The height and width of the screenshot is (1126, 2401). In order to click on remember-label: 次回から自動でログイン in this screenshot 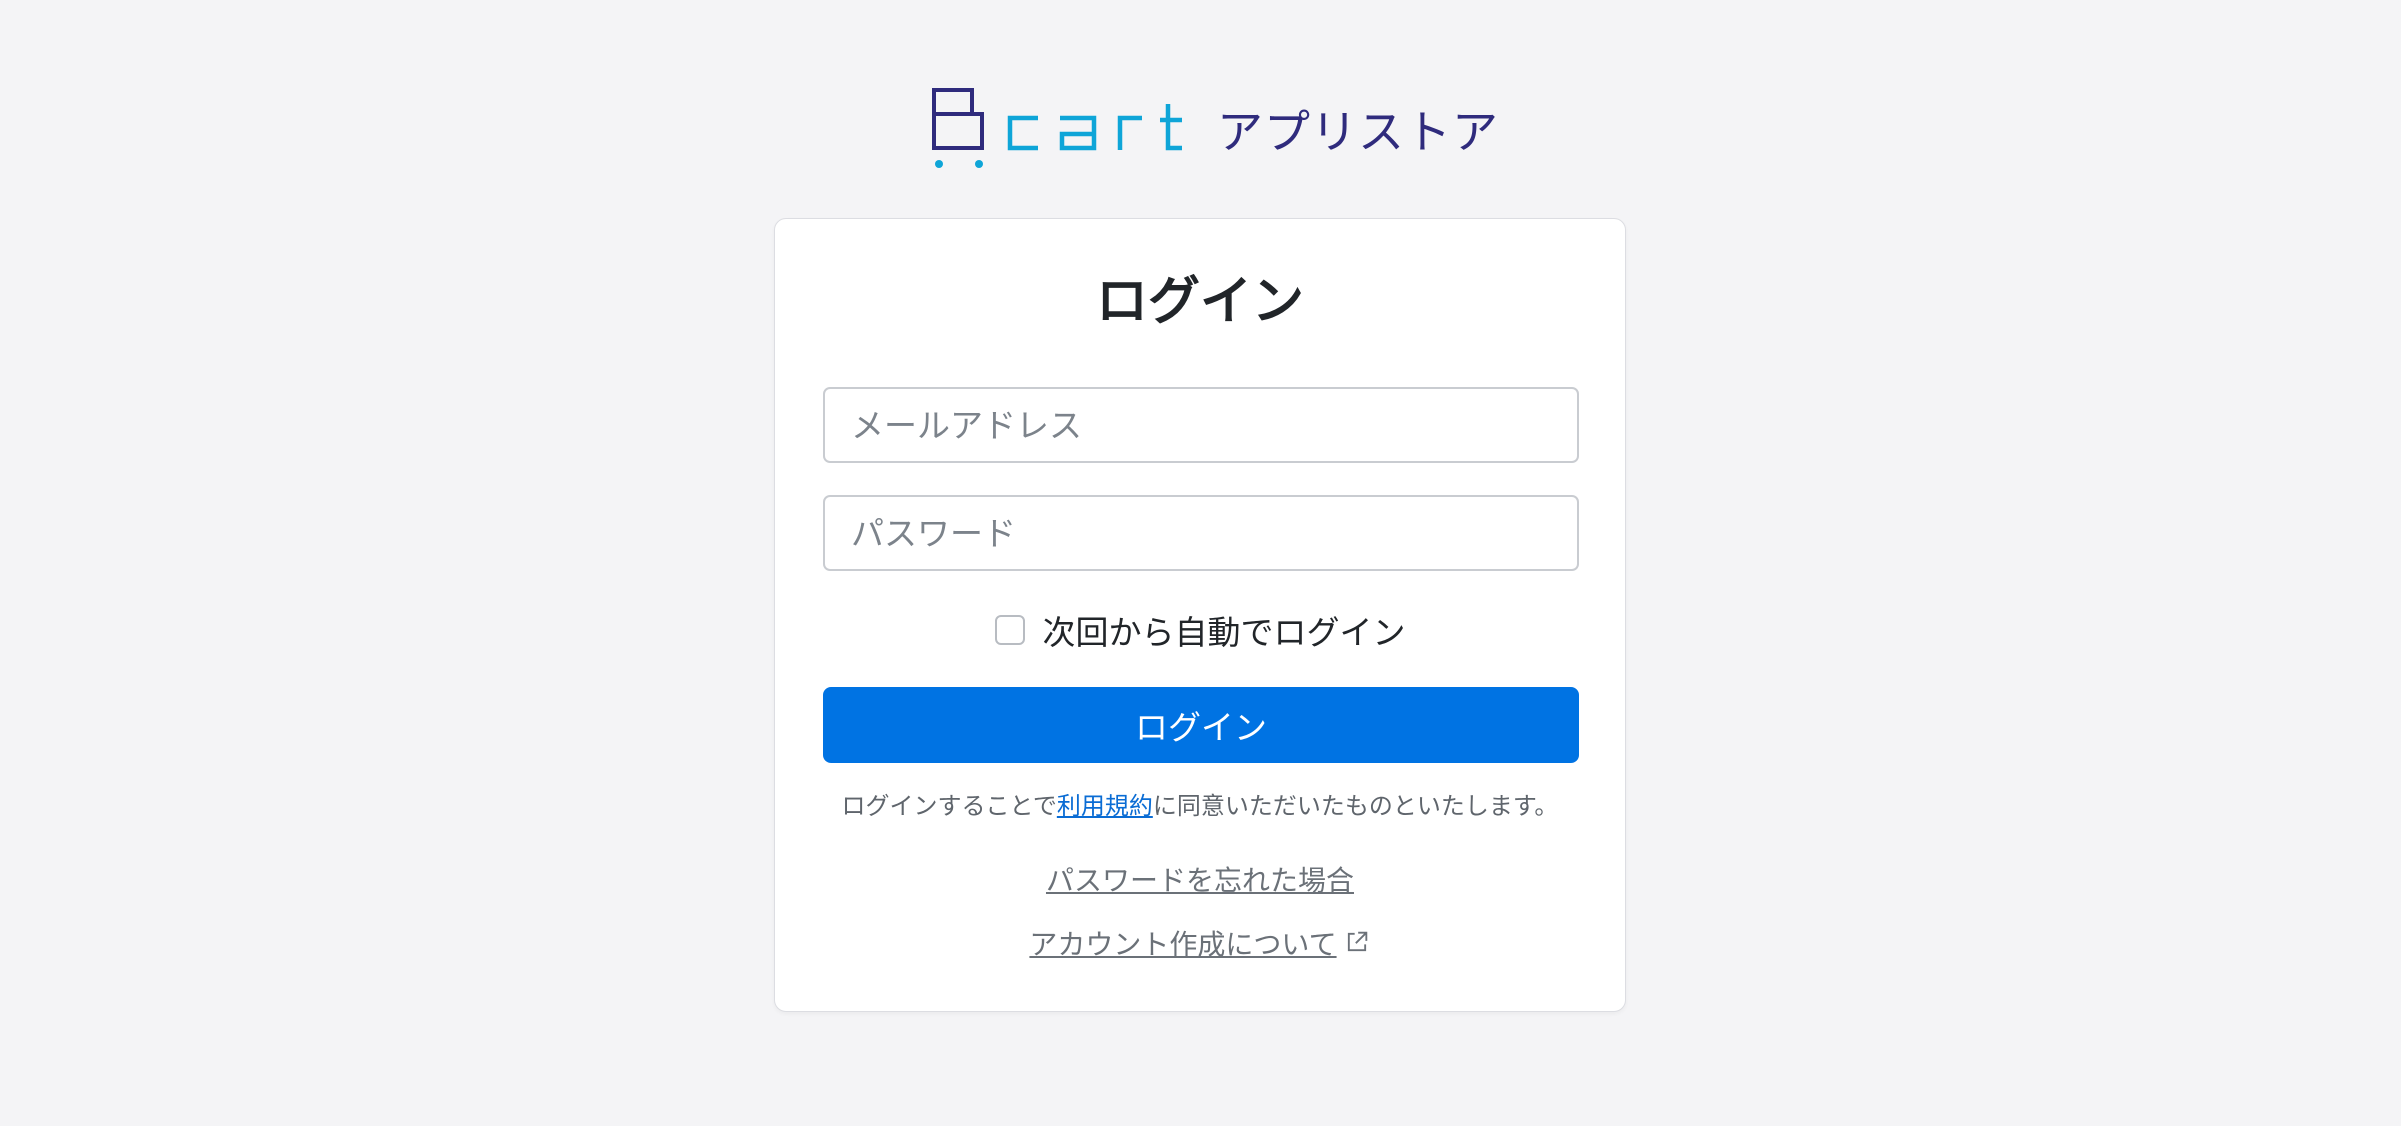, I will do `click(1224, 630)`.